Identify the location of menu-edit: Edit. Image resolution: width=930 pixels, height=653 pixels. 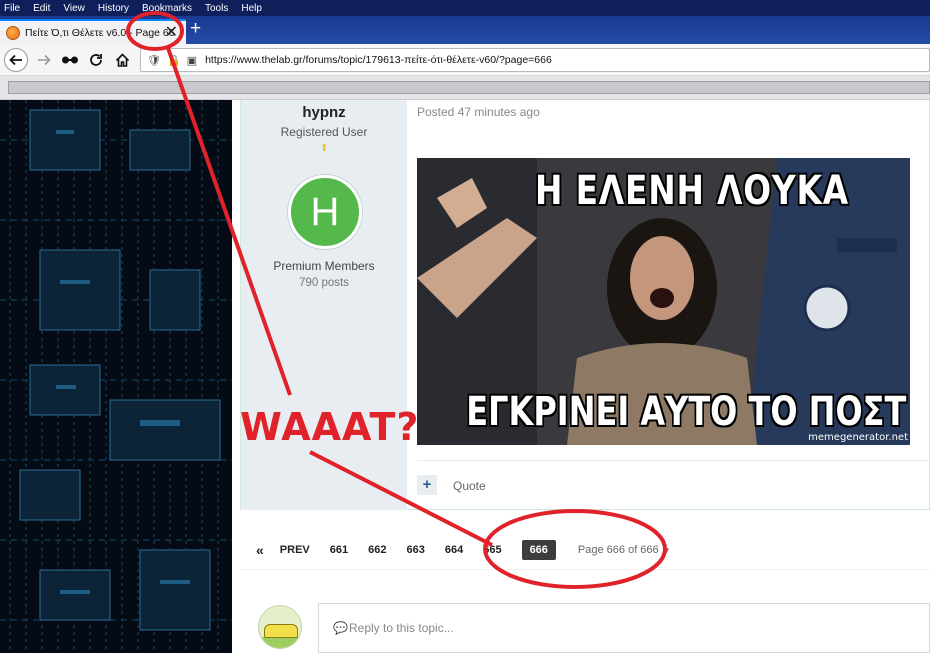
(41, 8).